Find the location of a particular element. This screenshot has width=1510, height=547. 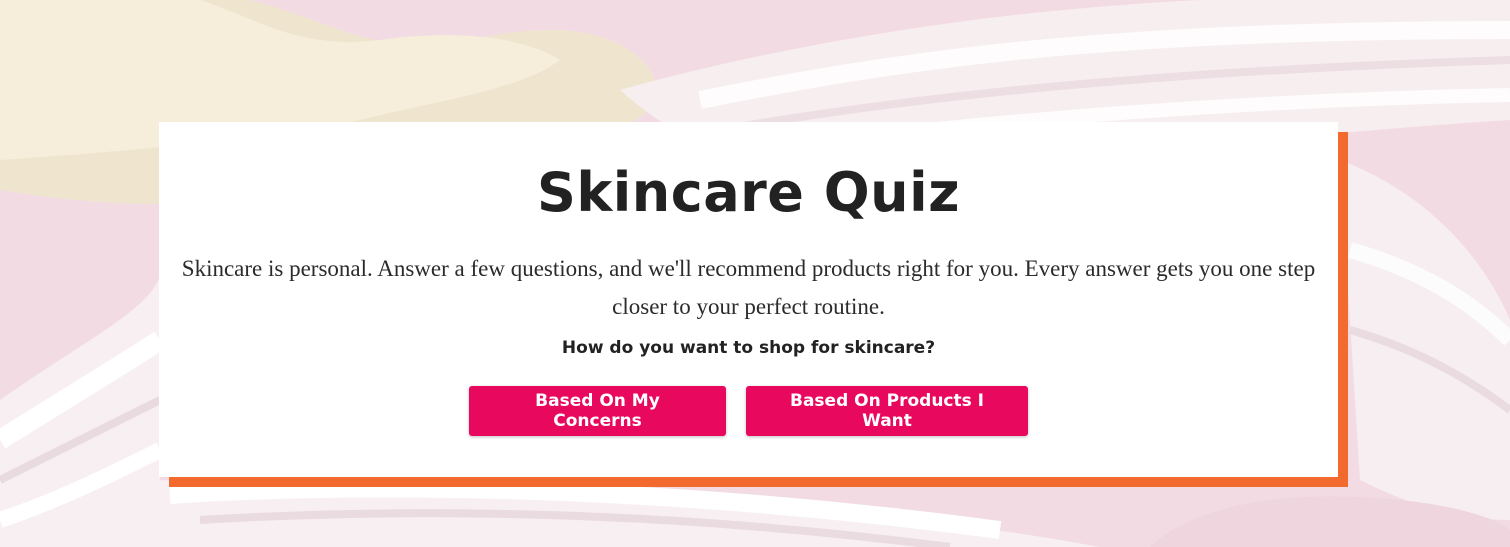

quiz-question: How do you want to shop for skincare? is located at coordinates (748, 348).